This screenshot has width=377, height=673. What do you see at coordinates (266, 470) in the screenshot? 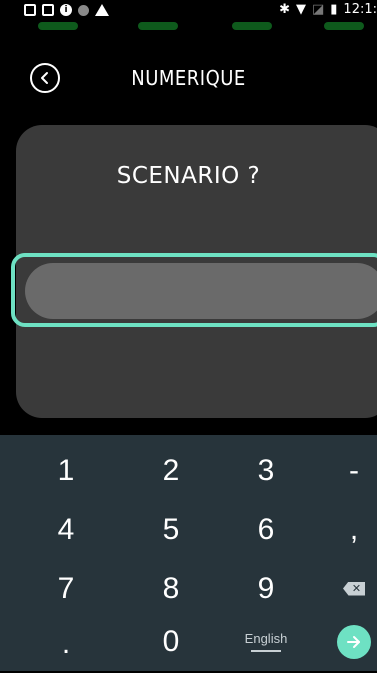
I see `key-3: 3` at bounding box center [266, 470].